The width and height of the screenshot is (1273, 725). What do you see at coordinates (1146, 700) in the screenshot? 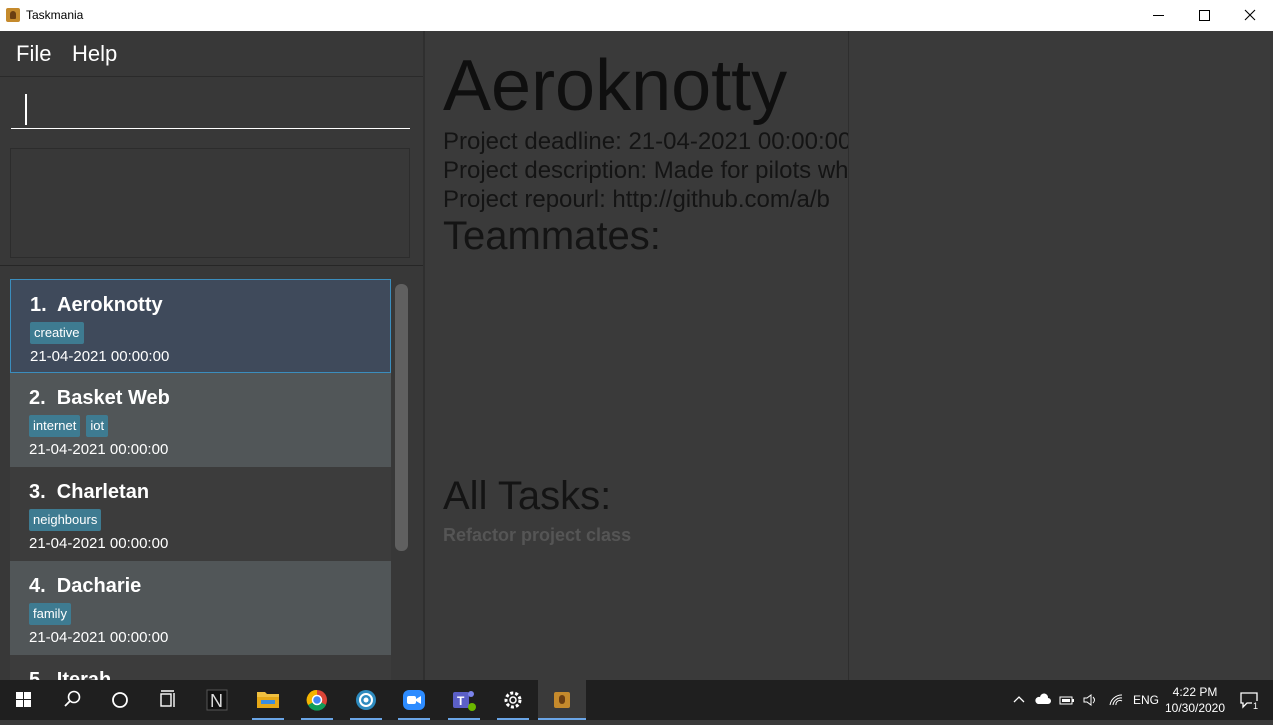
I see `language-indicator: ENG` at bounding box center [1146, 700].